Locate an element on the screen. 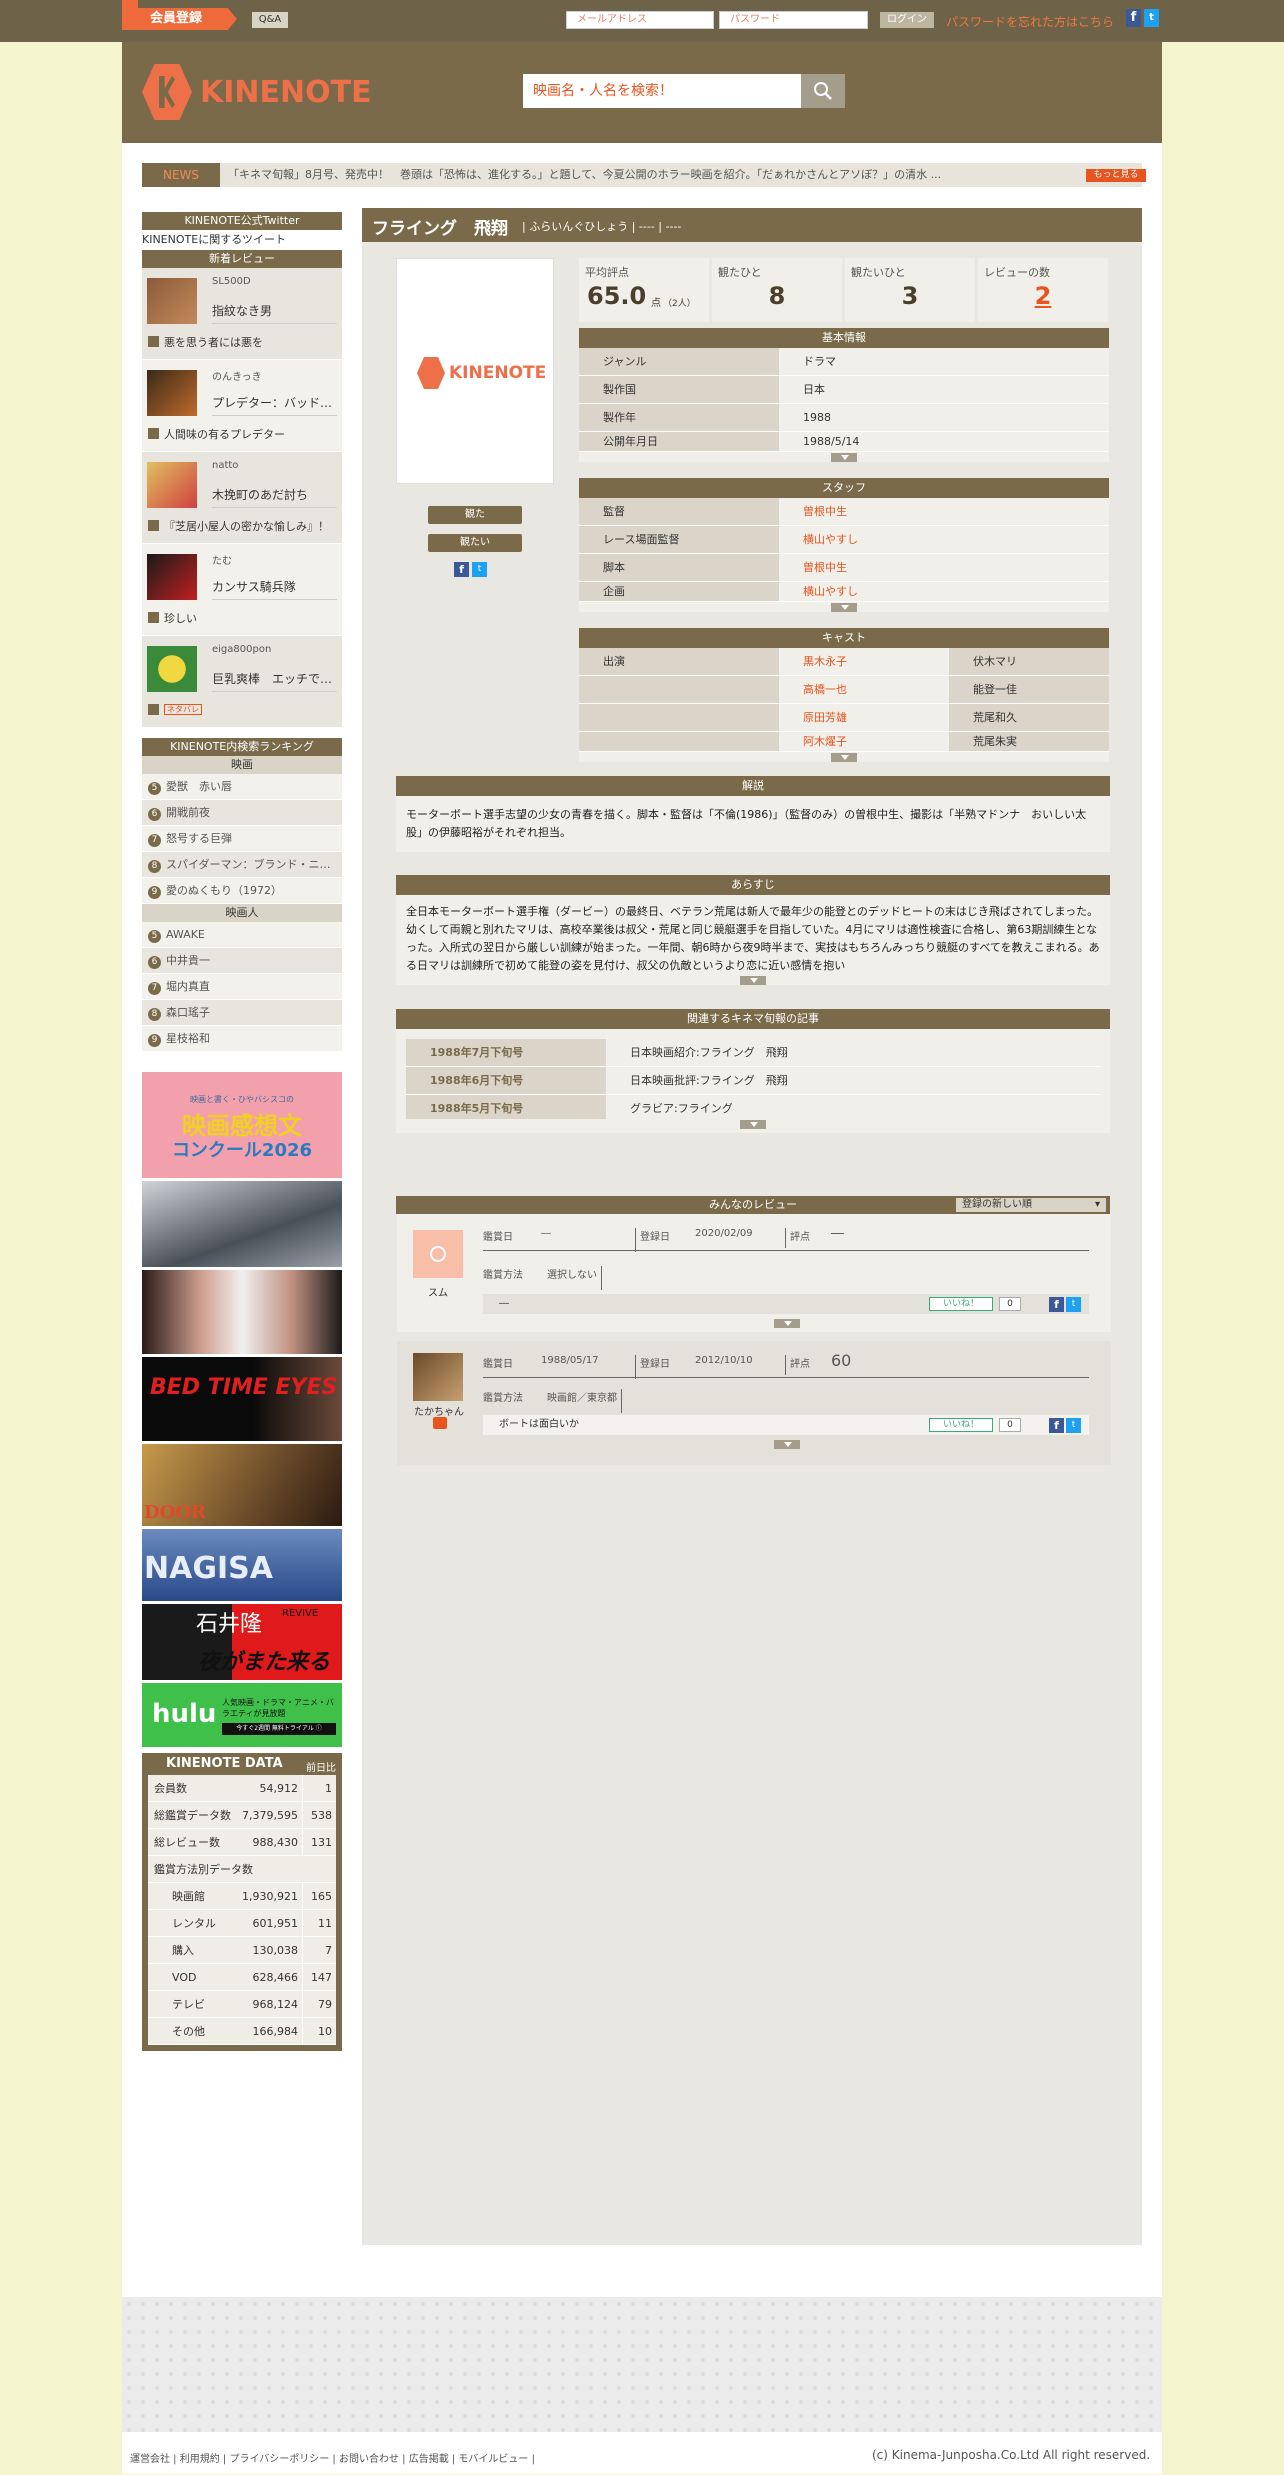 Image resolution: width=1284 pixels, height=2475 pixels. ishii-name: 石井隆 is located at coordinates (229, 1624).